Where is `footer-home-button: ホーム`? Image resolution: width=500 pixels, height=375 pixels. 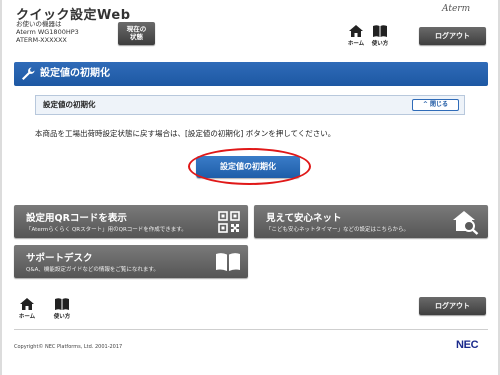 footer-home-button: ホーム is located at coordinates (27, 308).